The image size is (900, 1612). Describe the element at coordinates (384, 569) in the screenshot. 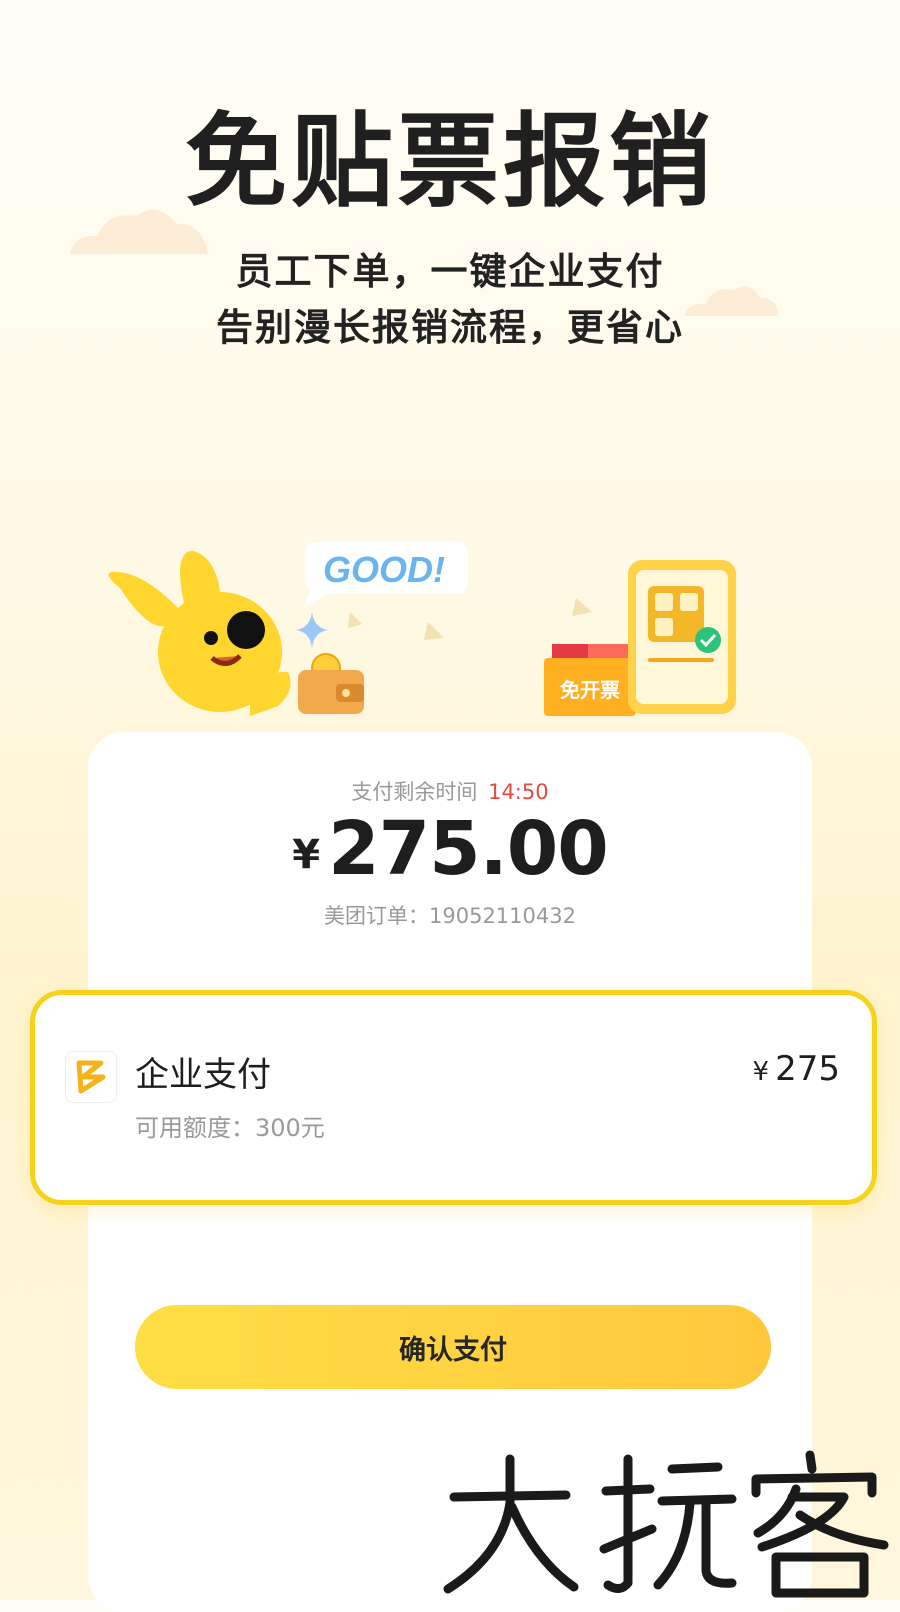

I see `good-bubble-text: GOOD!` at that location.